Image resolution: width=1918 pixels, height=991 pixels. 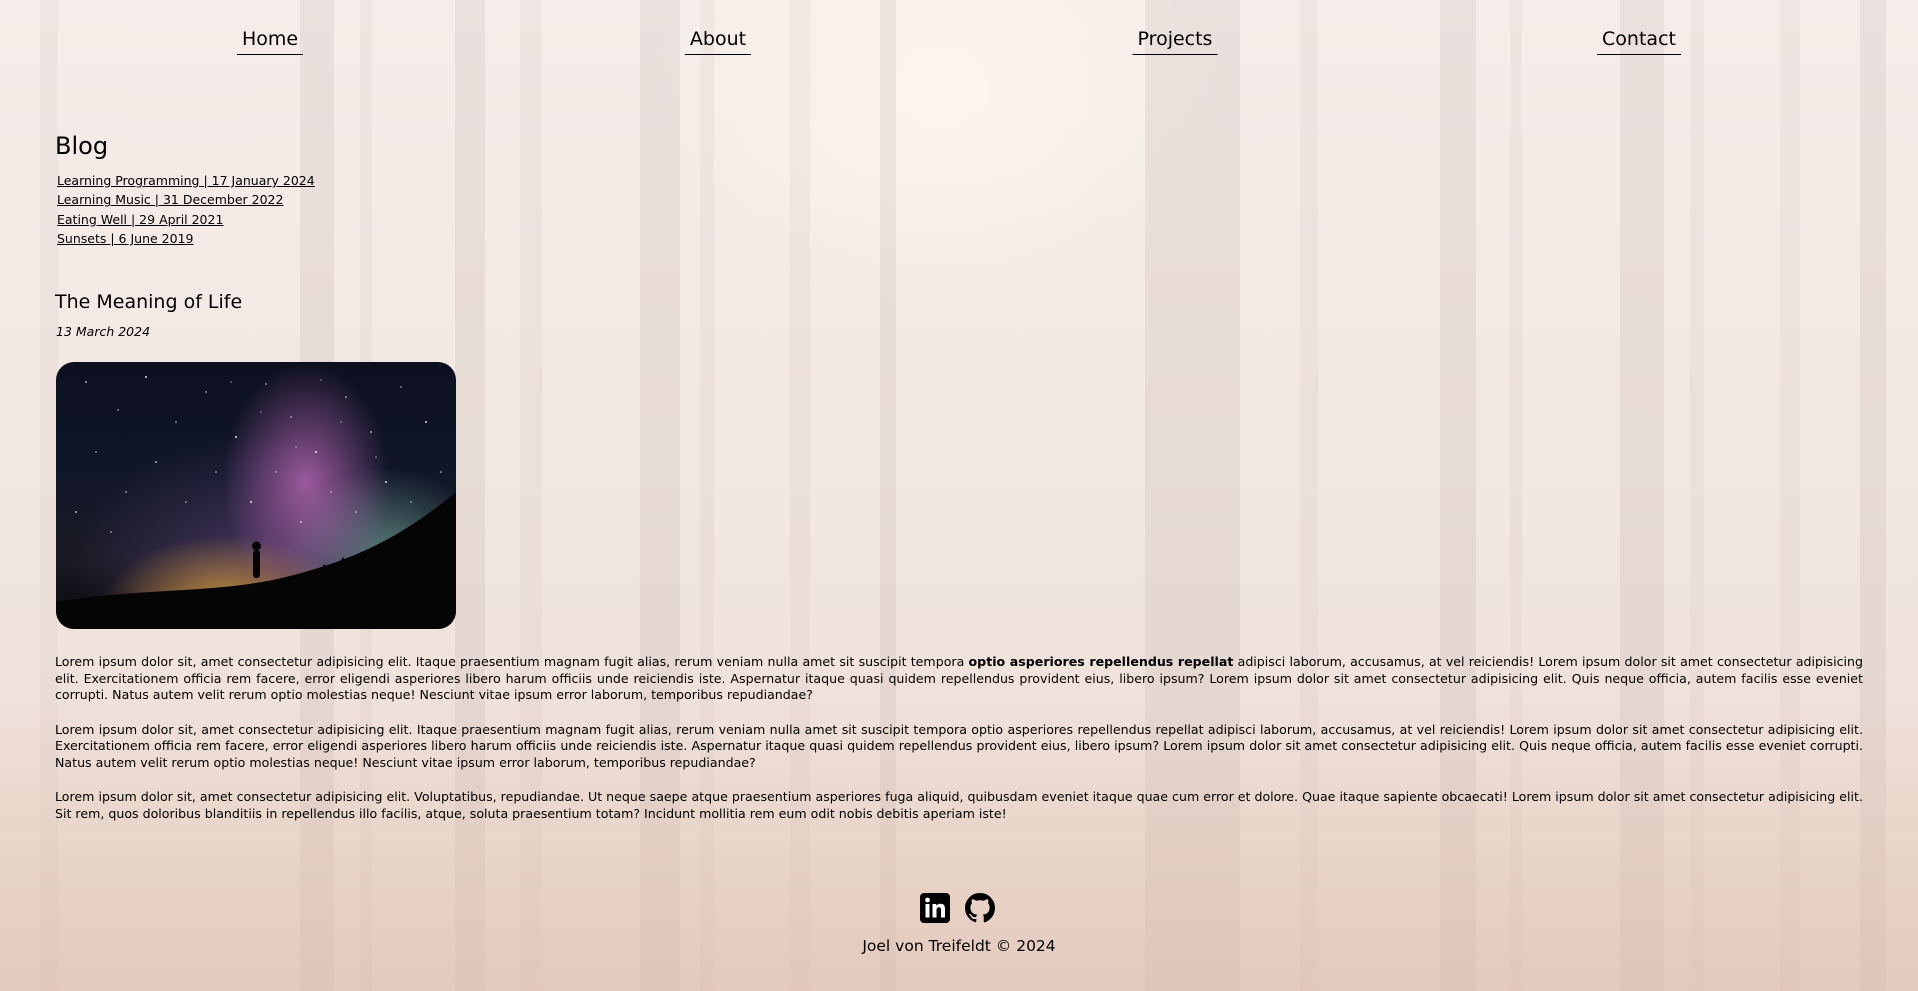 I want to click on nav-projects: Projects, so click(x=1175, y=41).